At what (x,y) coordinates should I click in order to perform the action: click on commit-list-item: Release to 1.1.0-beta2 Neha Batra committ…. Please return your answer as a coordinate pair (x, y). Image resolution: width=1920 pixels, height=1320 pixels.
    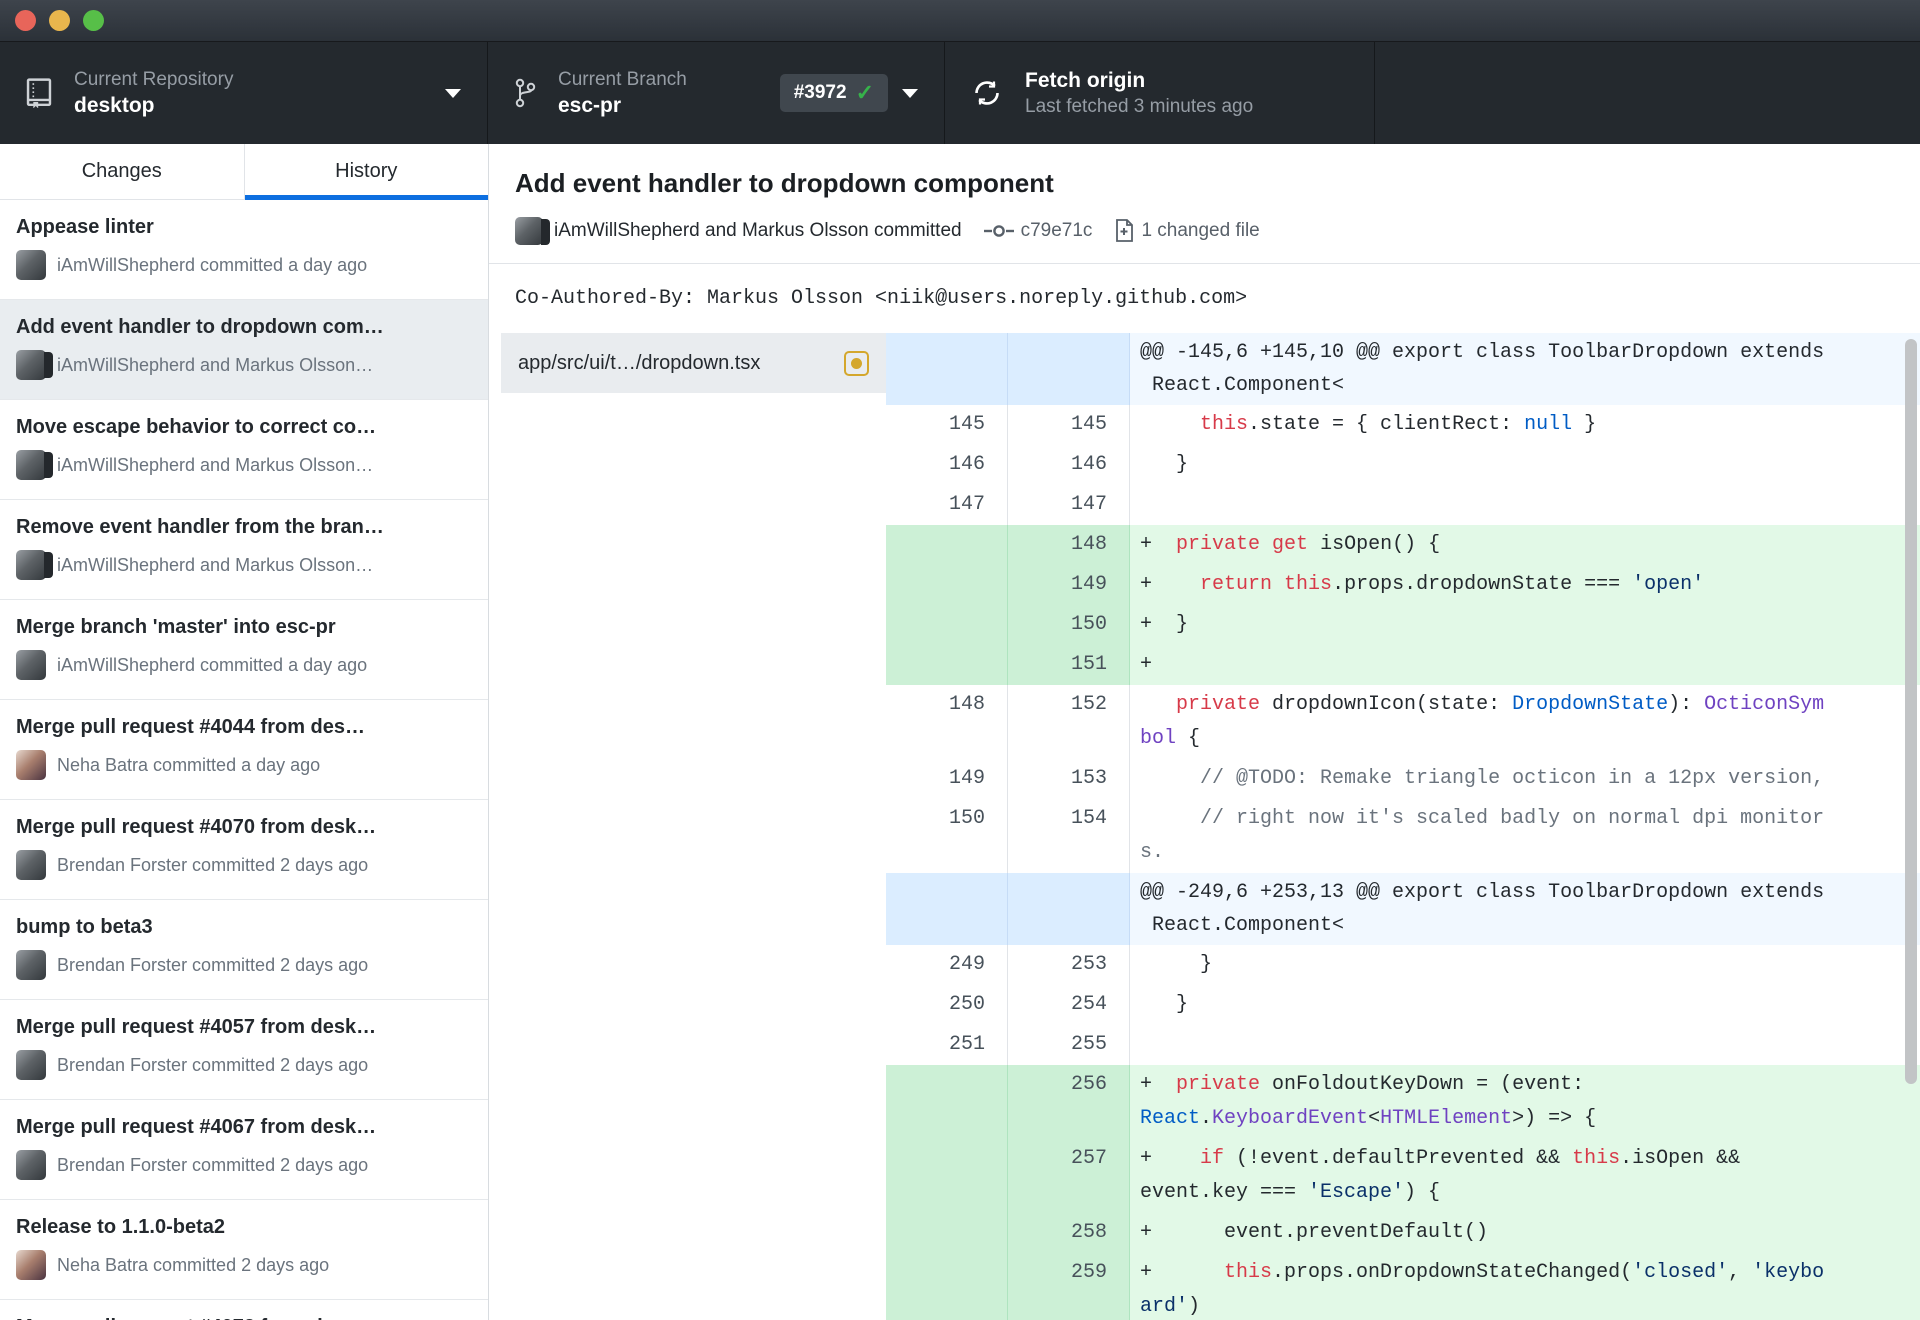
    Looking at the image, I should click on (244, 1250).